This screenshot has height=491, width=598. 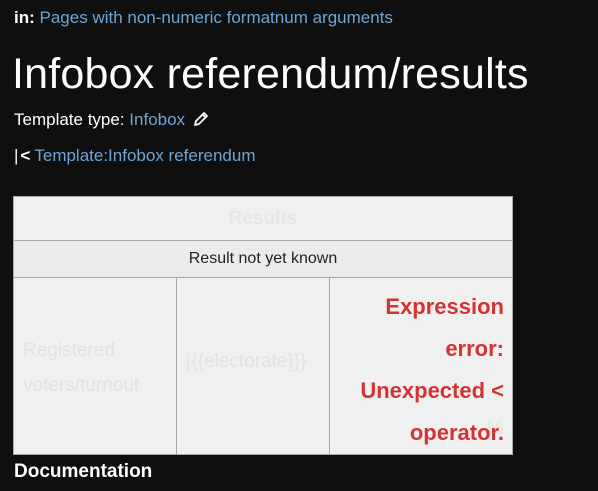 I want to click on parent-bar: |, so click(x=16, y=155).